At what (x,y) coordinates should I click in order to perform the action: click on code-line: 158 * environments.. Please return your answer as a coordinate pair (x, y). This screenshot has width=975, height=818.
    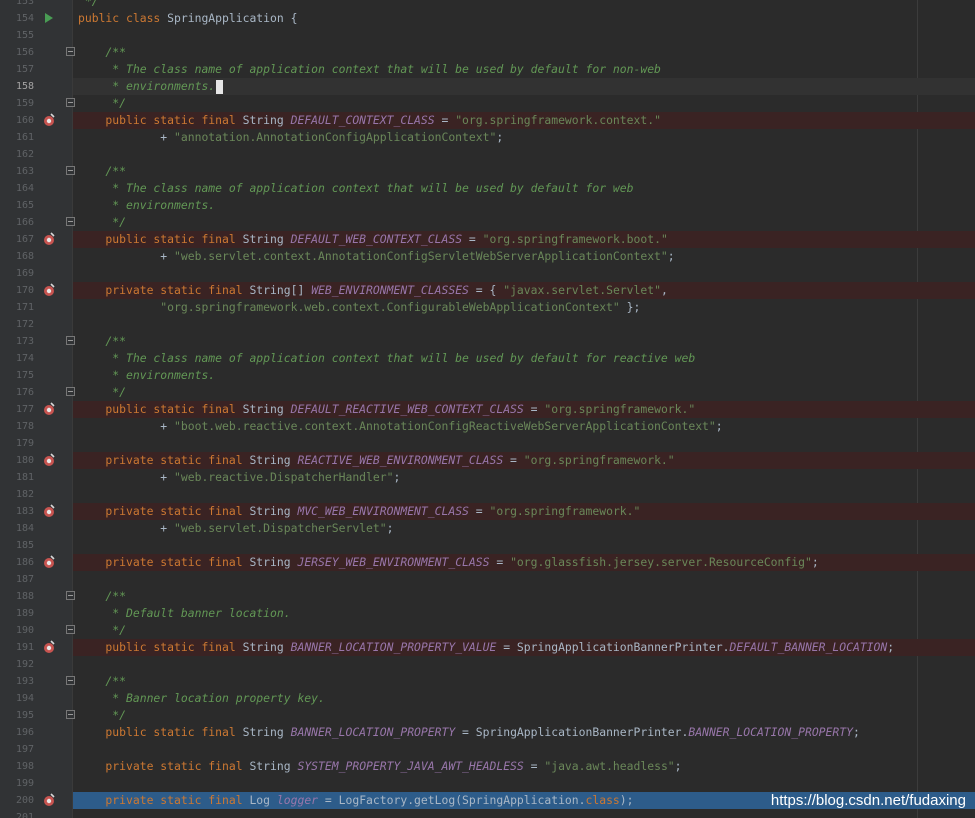
    Looking at the image, I should click on (487, 86).